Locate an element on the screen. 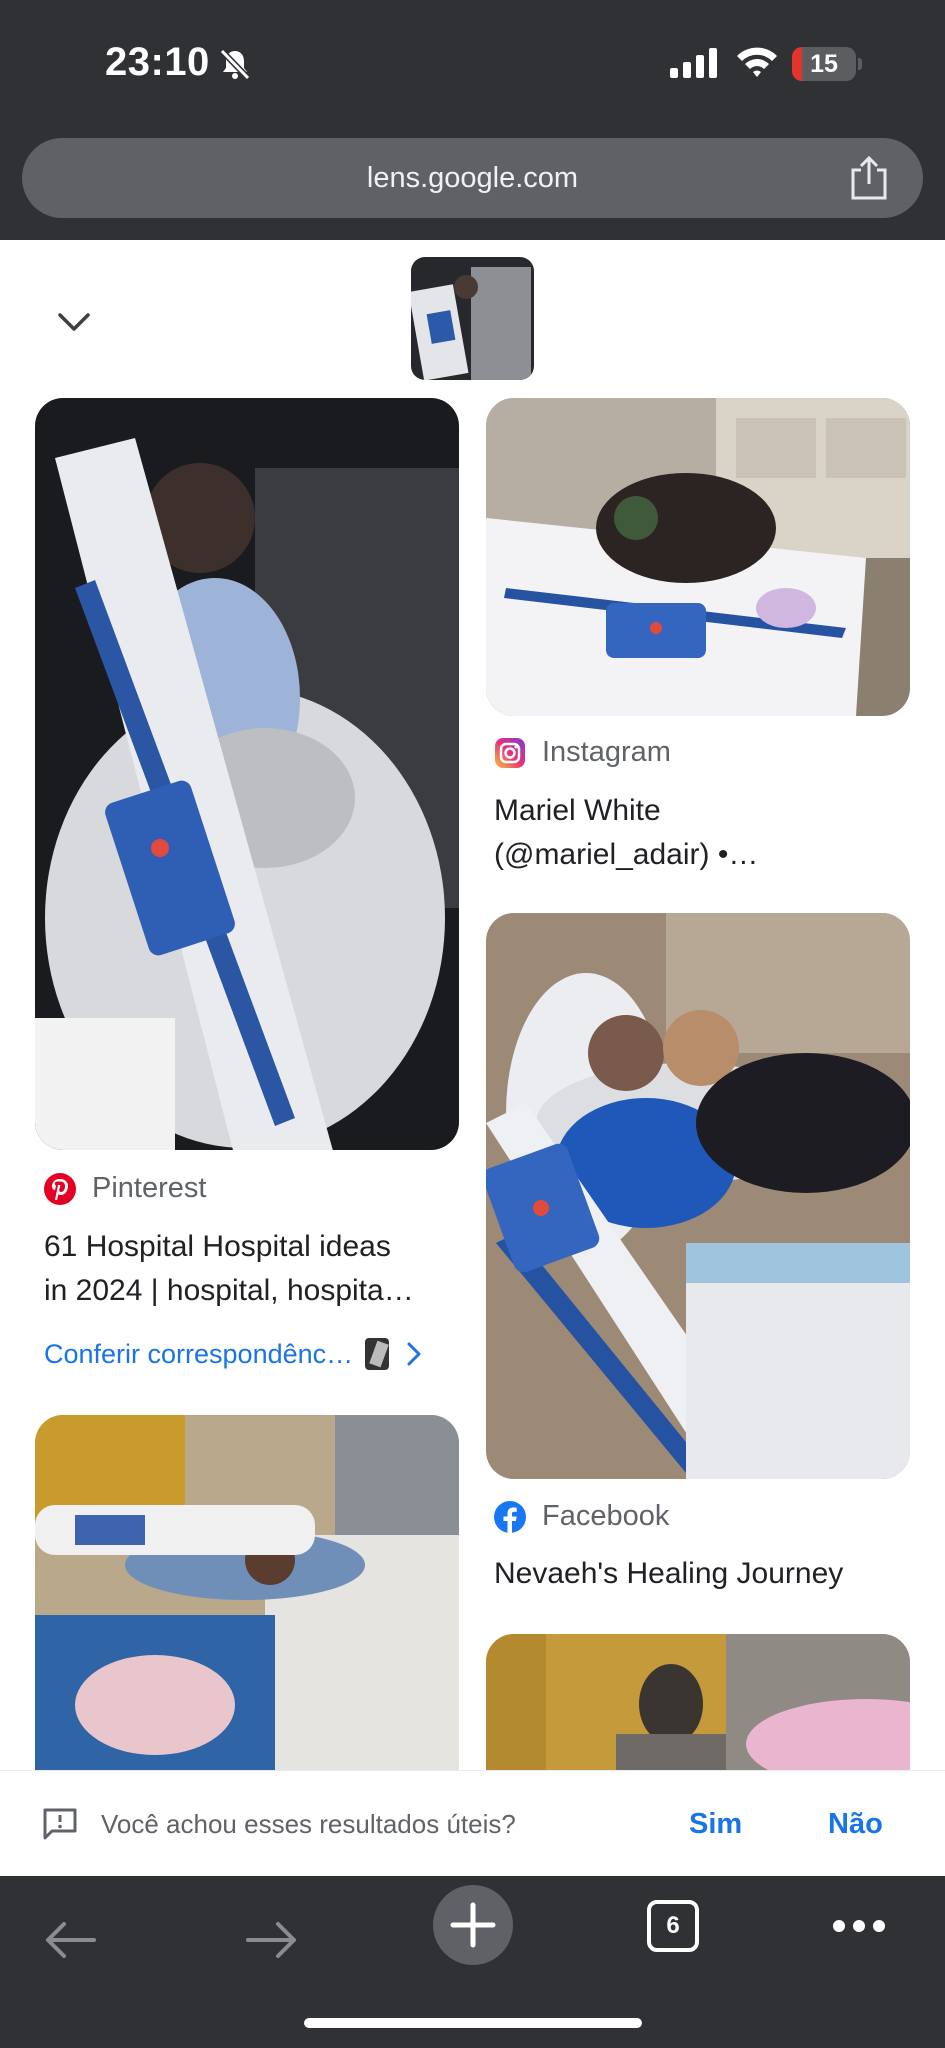 The height and width of the screenshot is (2048, 945). feedback-question: Você achou esses resultados úteis? is located at coordinates (308, 1824).